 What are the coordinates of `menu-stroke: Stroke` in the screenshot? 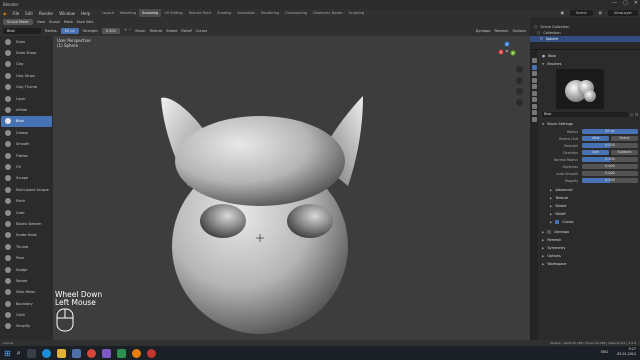 It's located at (171, 31).